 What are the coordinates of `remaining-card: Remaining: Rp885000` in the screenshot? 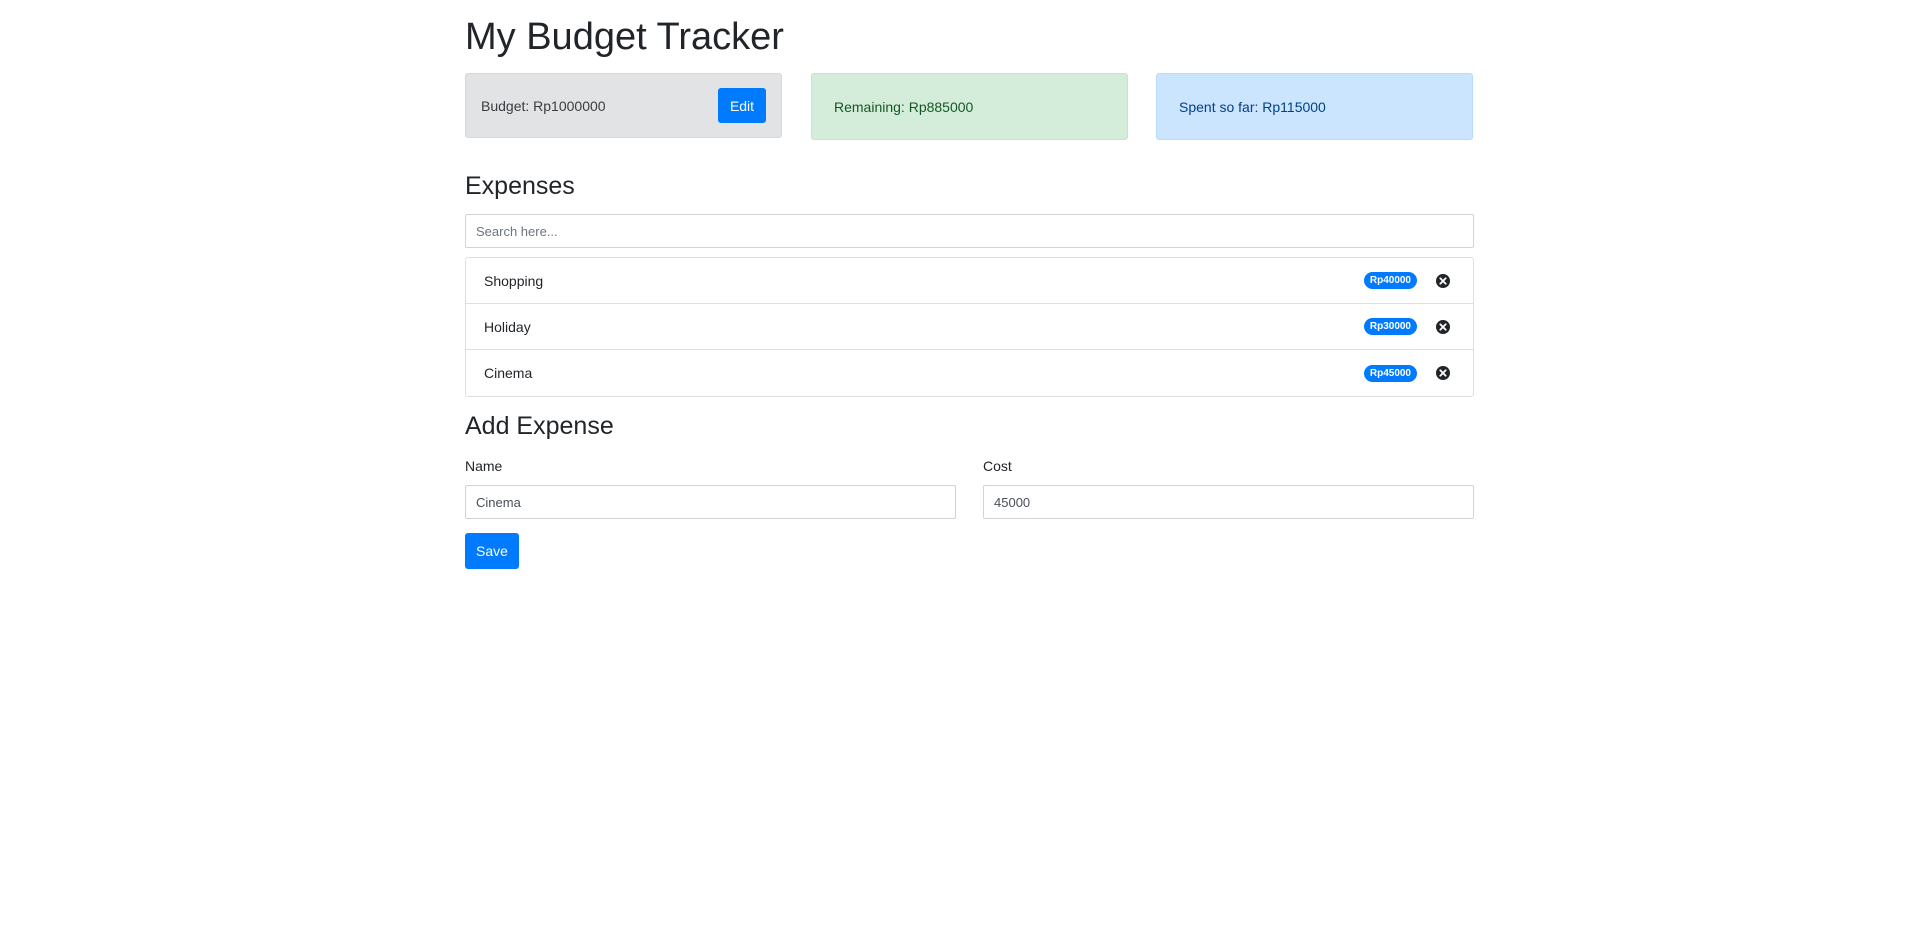 It's located at (969, 106).